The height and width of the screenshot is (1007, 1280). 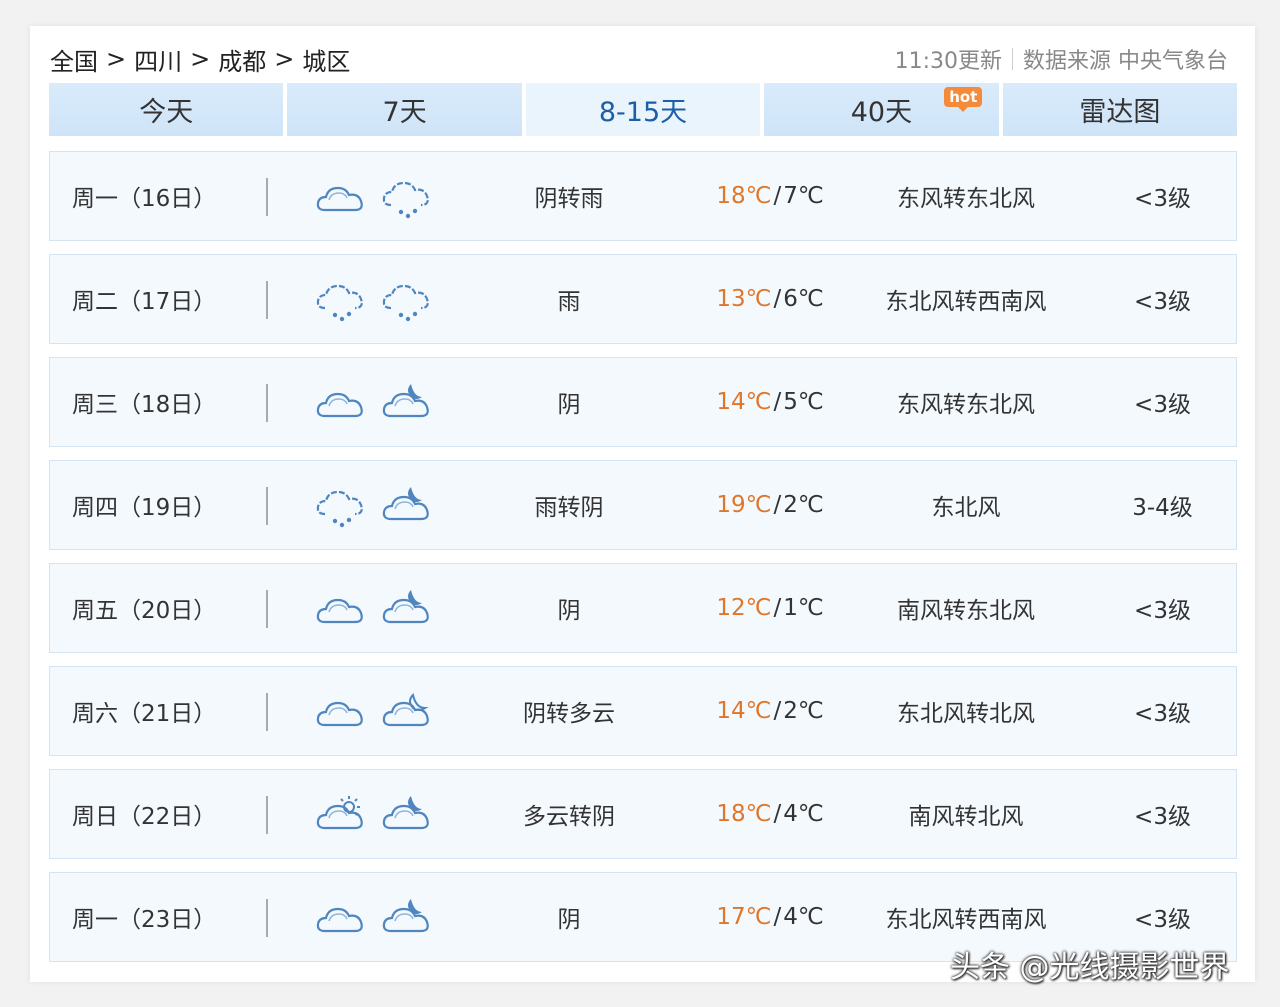 I want to click on forecast-row: 周三（18日） 阴 14℃/5℃ 东风转东北风 <3级, so click(x=643, y=402).